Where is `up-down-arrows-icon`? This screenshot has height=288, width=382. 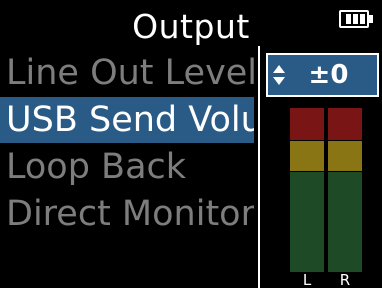 up-down-arrows-icon is located at coordinates (279, 75).